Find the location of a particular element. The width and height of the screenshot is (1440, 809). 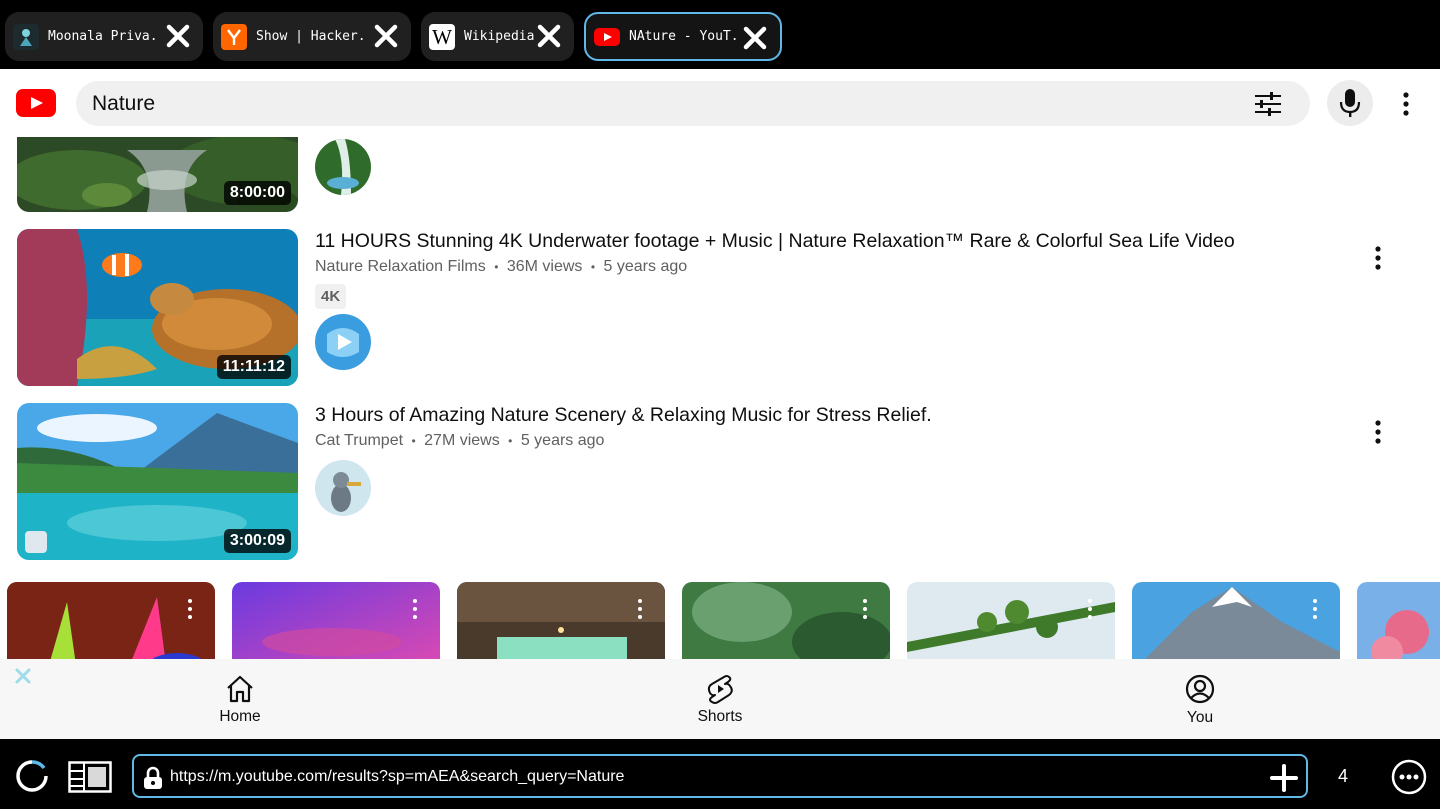

nav-home-label: Home is located at coordinates (240, 716).